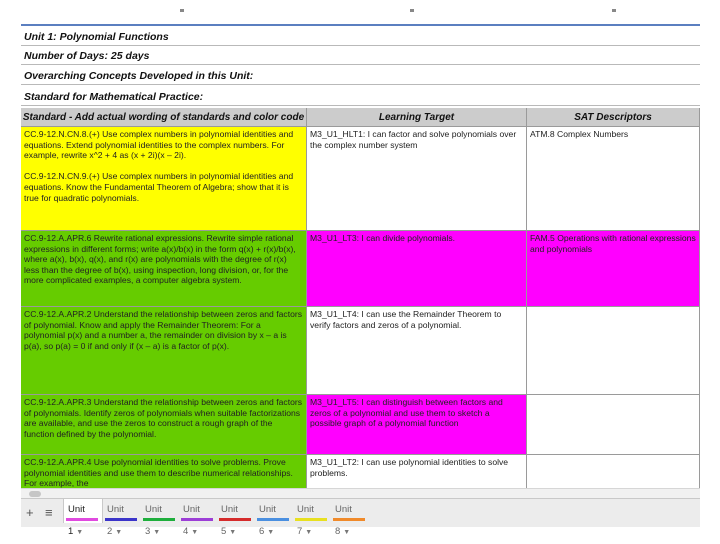 The image size is (720, 544). Describe the element at coordinates (613, 179) in the screenshot. I see `sat-descriptor-cell: ATM.8 Complex Numbers` at that location.